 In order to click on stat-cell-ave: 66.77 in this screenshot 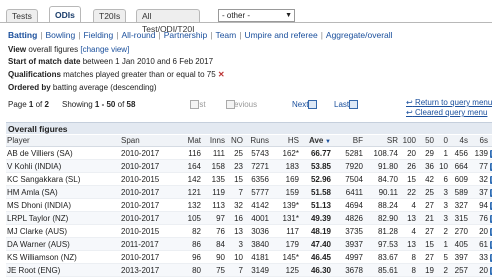, I will do `click(316, 153)`.